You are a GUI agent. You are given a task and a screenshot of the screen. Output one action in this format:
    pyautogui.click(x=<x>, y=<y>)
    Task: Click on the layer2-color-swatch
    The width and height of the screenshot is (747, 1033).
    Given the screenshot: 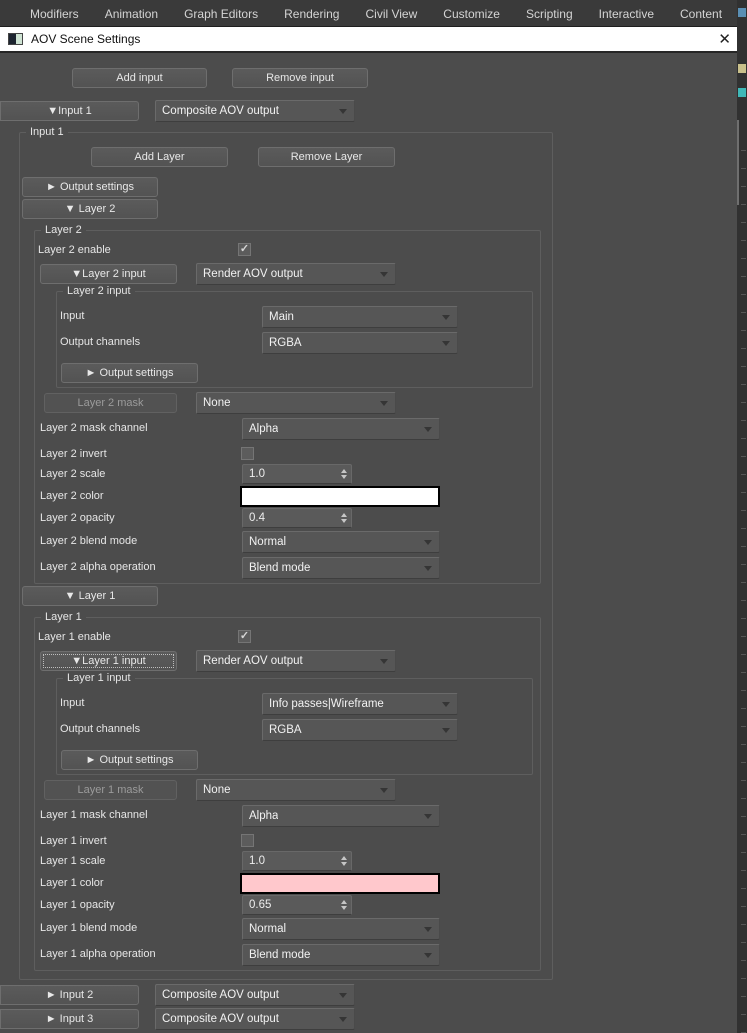 What is the action you would take?
    pyautogui.click(x=340, y=496)
    